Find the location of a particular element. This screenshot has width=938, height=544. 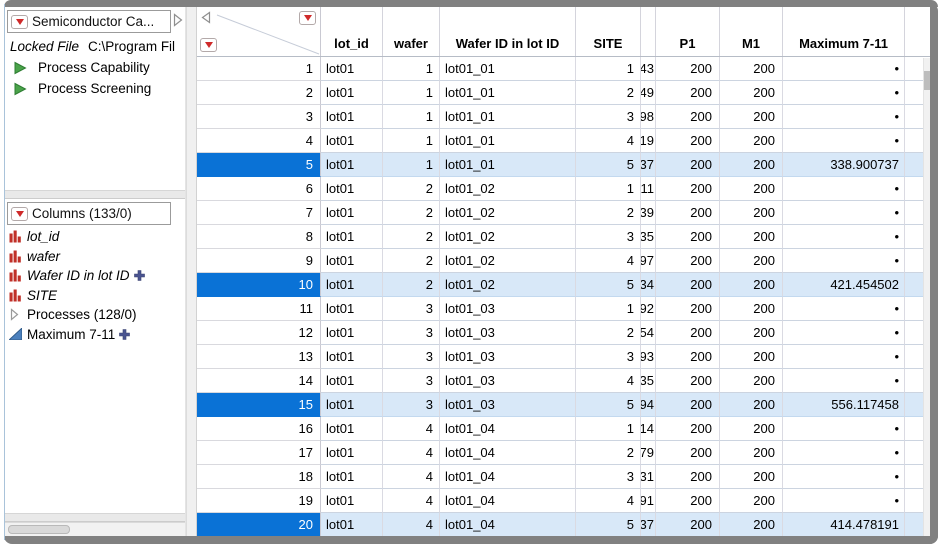

row-number-cell: 1 is located at coordinates (259, 69).